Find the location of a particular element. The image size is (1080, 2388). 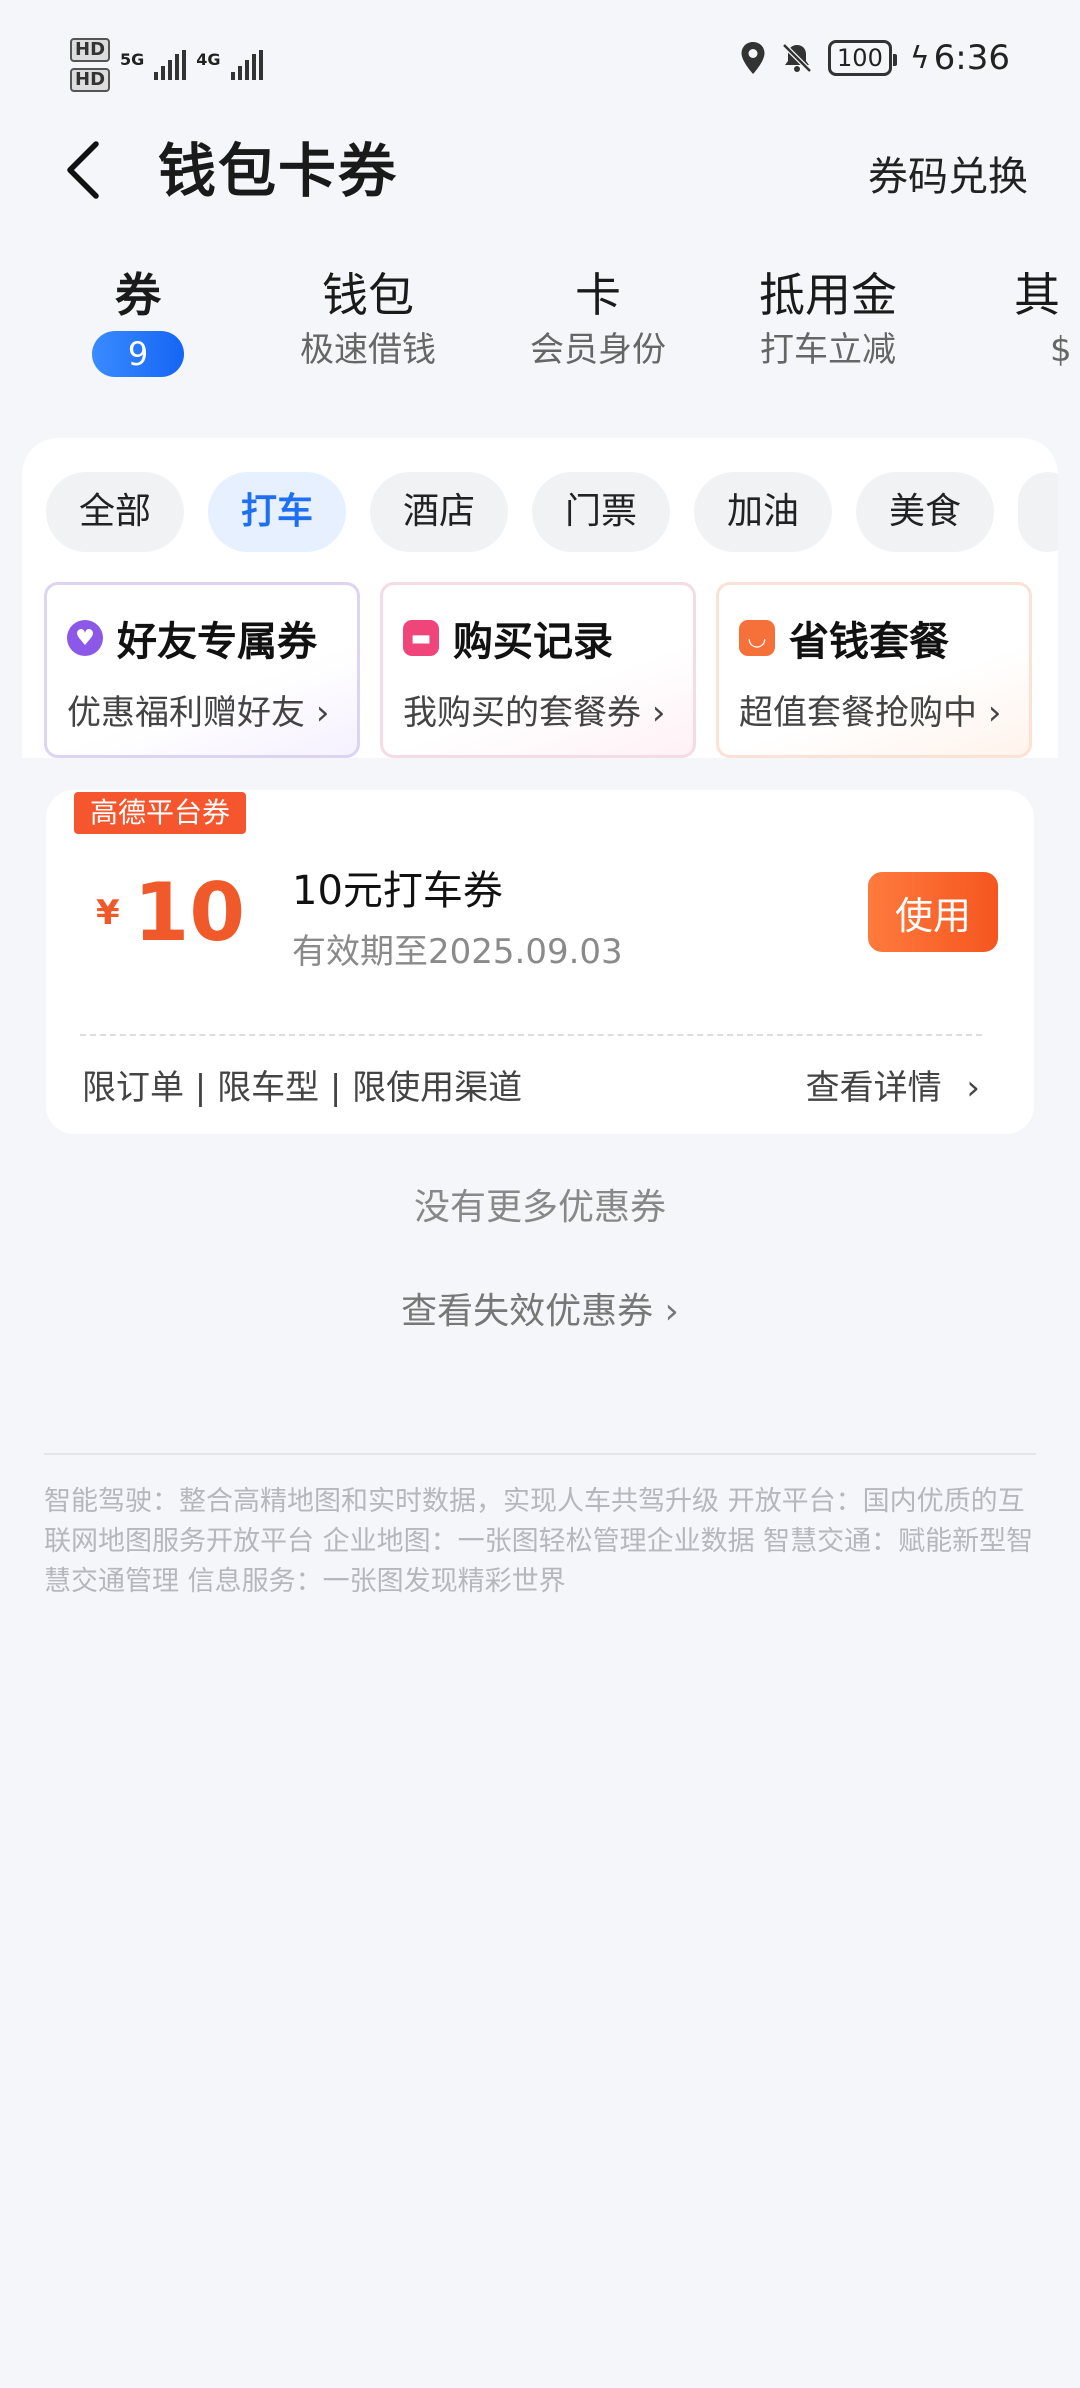

coupon-amount: ¥10 is located at coordinates (170, 912).